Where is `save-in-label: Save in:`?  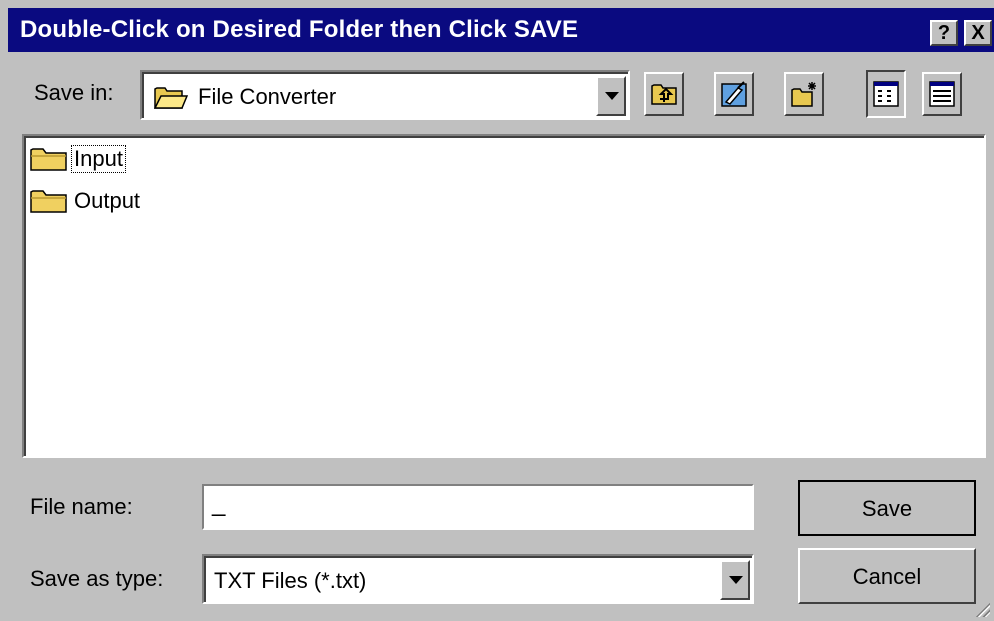 save-in-label: Save in: is located at coordinates (74, 93).